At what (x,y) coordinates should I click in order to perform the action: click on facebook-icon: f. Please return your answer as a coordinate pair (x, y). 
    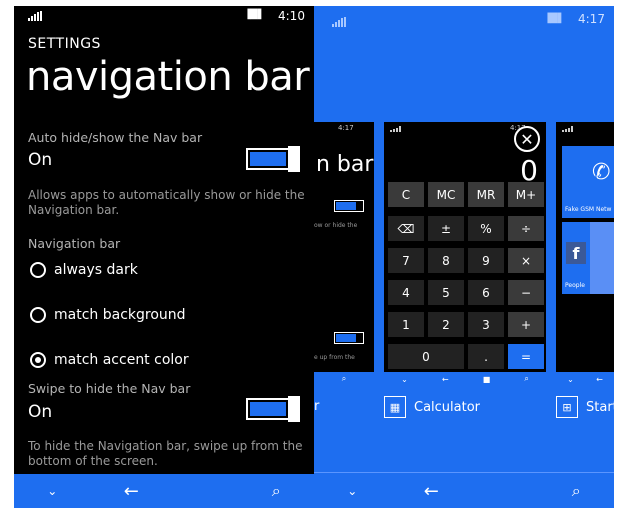
    Looking at the image, I should click on (576, 253).